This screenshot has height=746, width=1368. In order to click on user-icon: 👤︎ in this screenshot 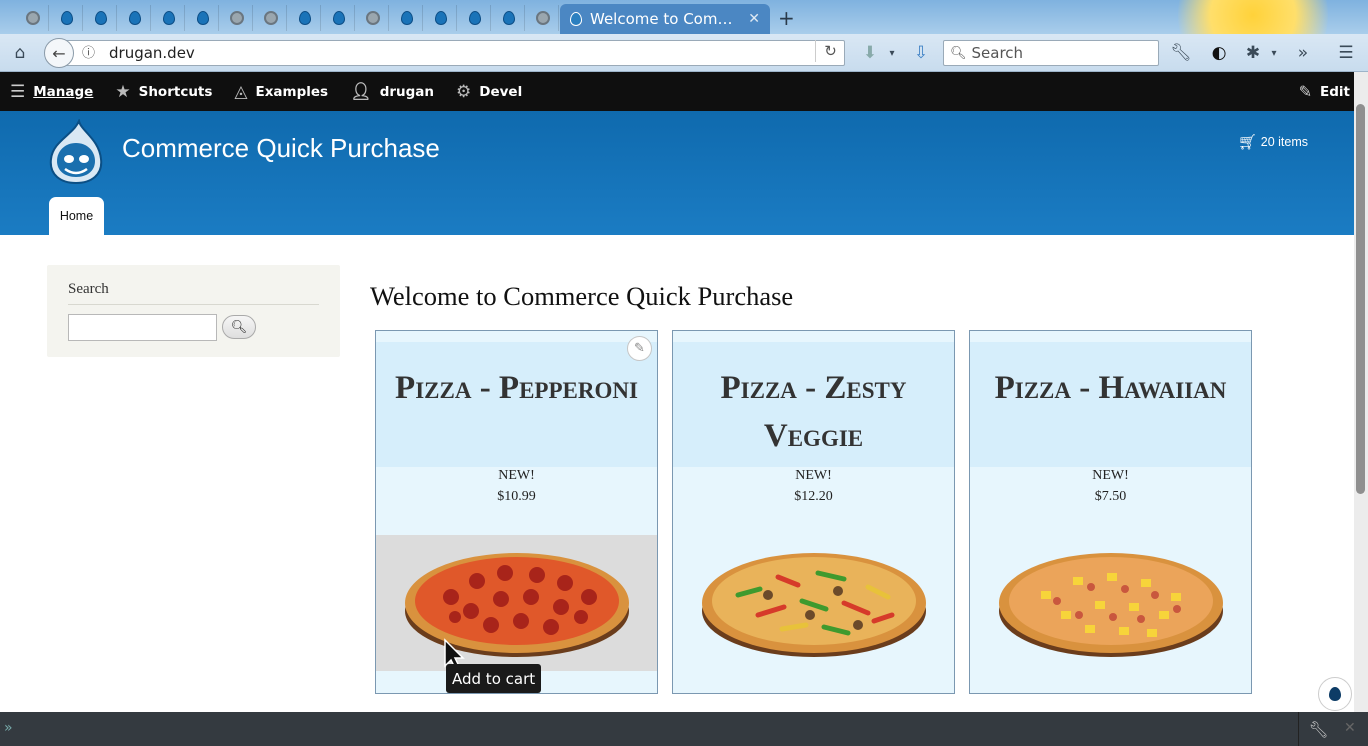, I will do `click(361, 91)`.